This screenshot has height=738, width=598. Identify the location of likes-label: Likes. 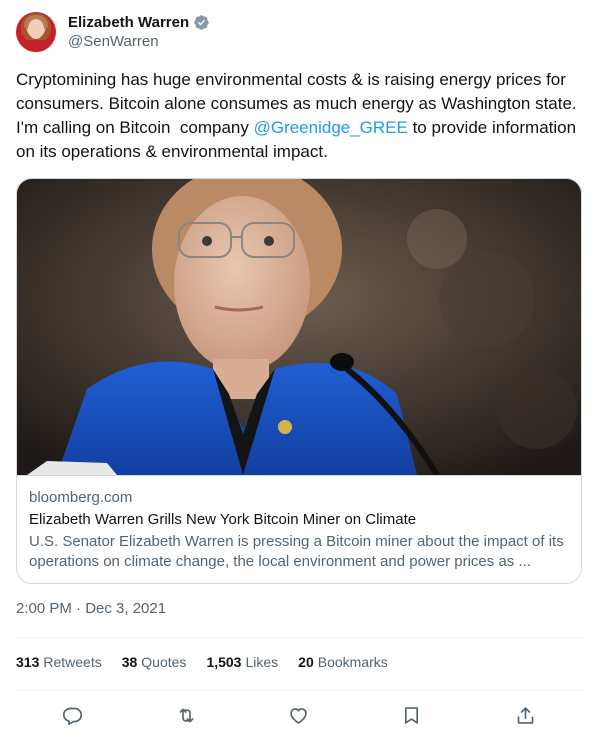
(262, 662).